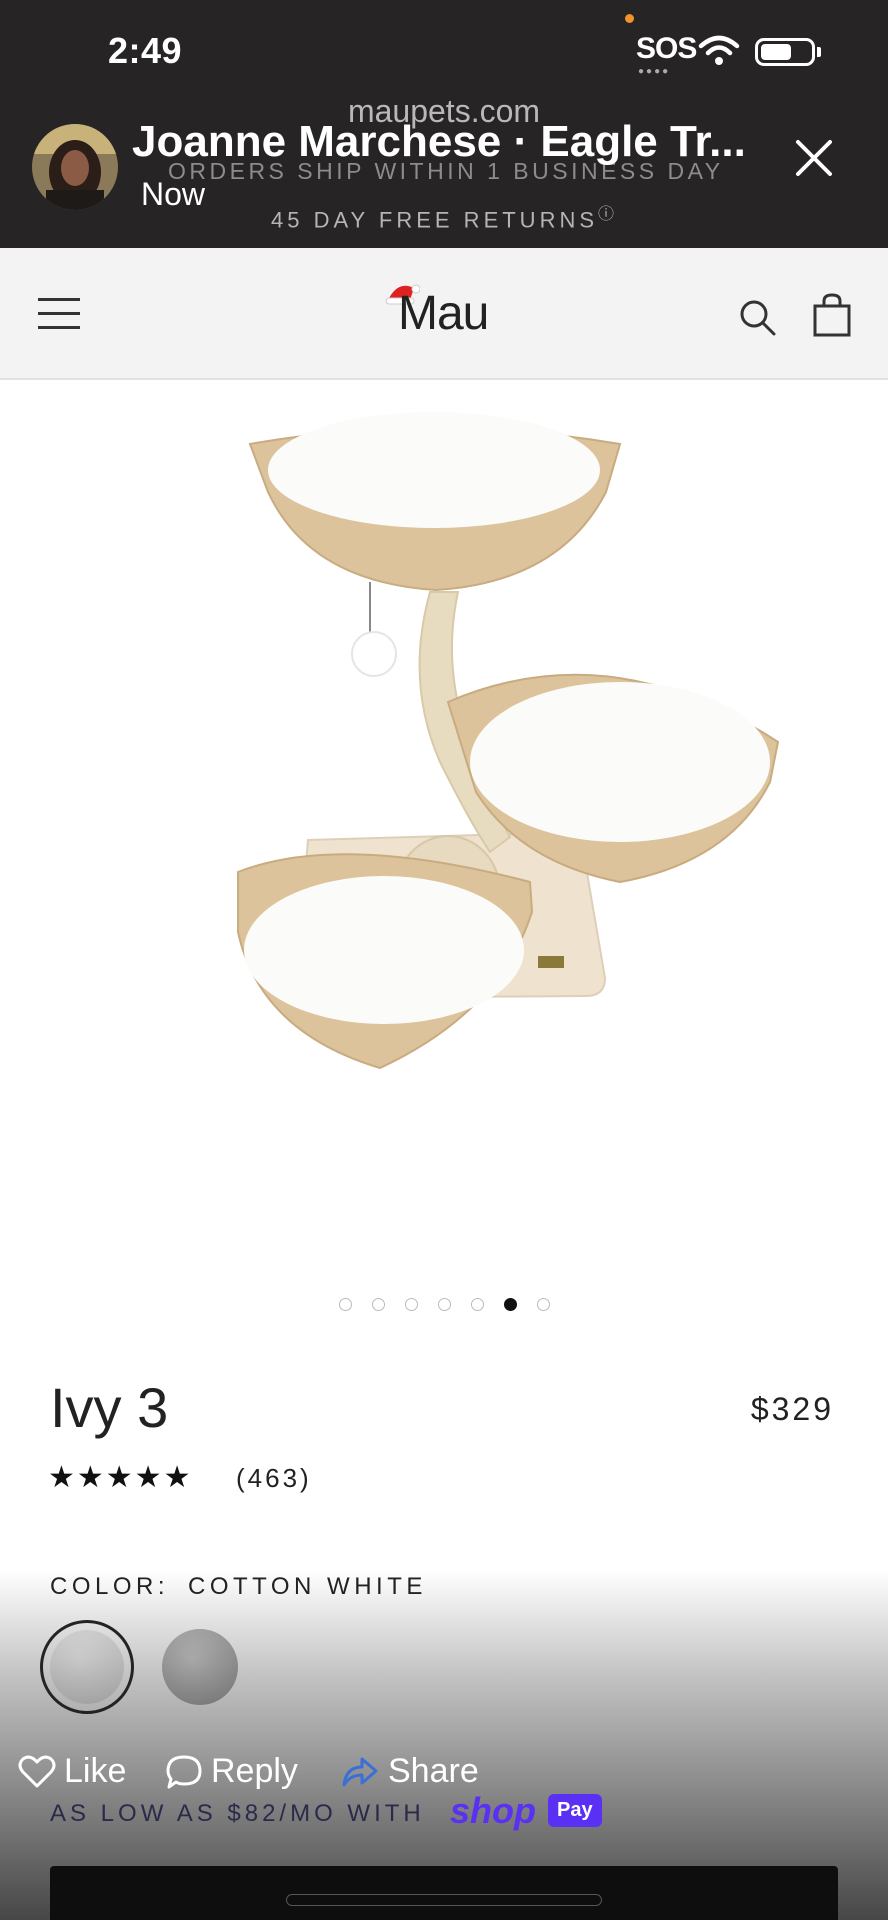 This screenshot has width=888, height=1920. Describe the element at coordinates (444, 1893) in the screenshot. I see `add-to-cart-button` at that location.